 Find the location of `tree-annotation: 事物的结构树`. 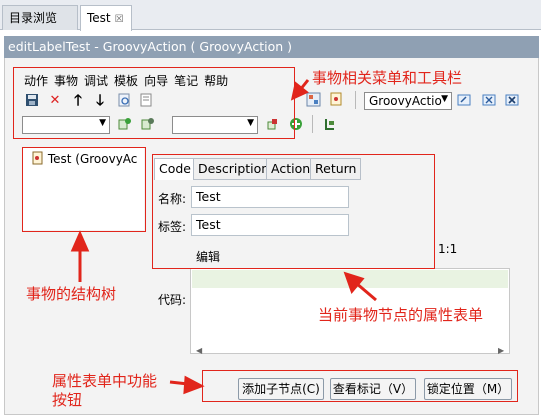

tree-annotation: 事物的结构树 is located at coordinates (71, 294).